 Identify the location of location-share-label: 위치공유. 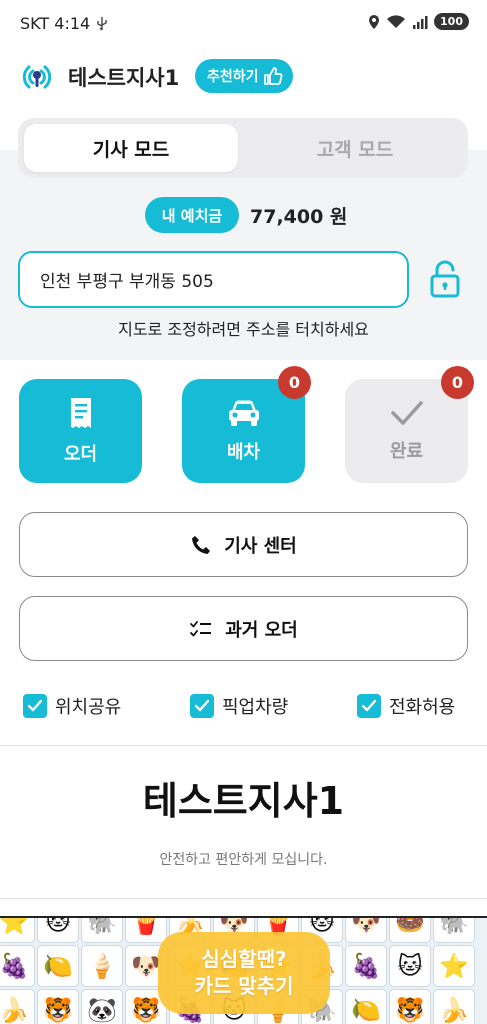
(88, 707).